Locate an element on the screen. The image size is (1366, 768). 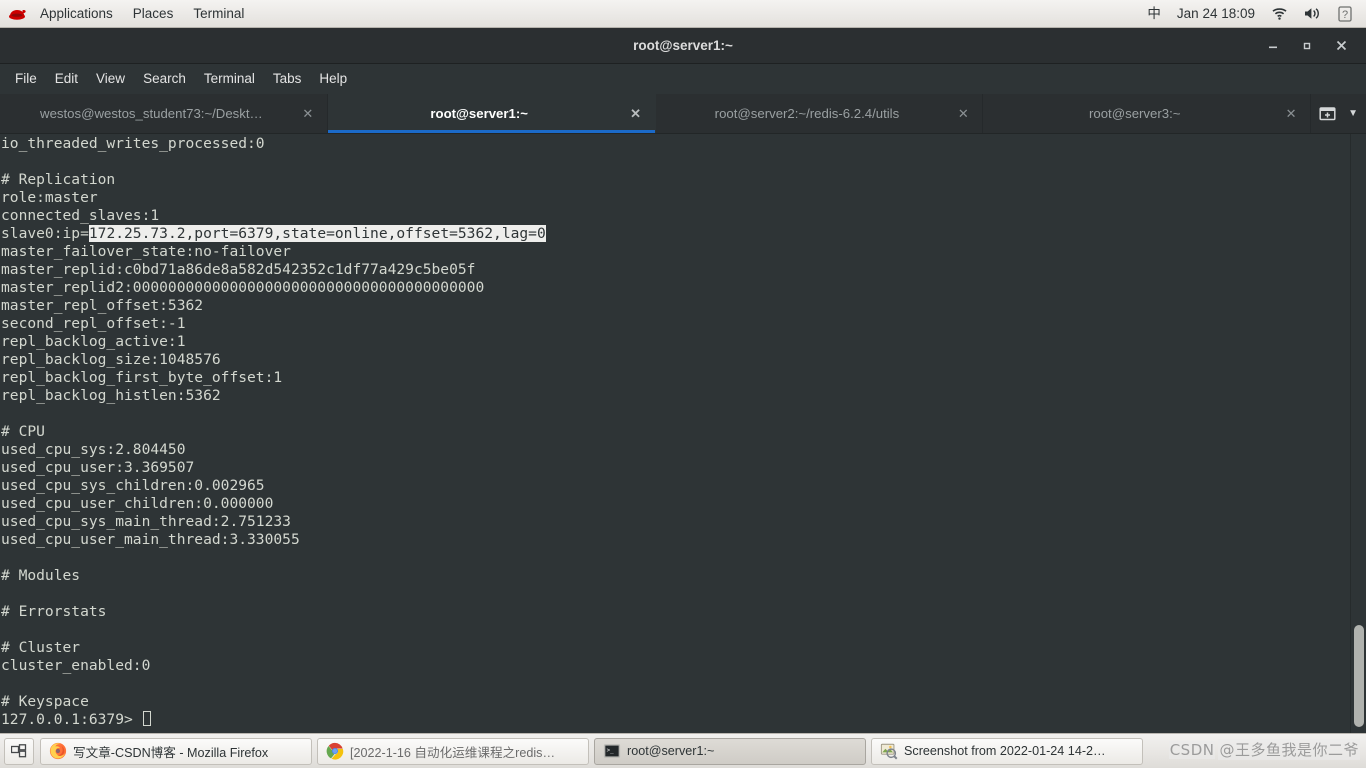
shell-prompt: 127.0.0.1:6379> is located at coordinates (71, 719).